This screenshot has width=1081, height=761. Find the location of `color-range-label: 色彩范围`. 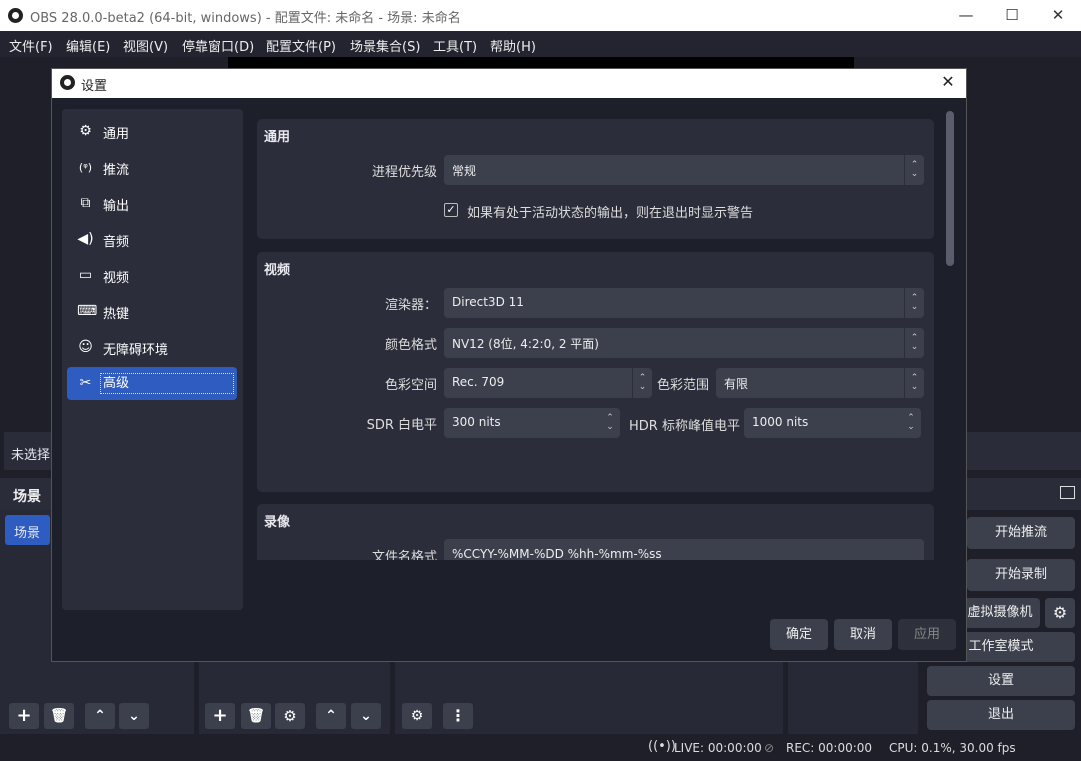

color-range-label: 色彩范围 is located at coordinates (683, 385).